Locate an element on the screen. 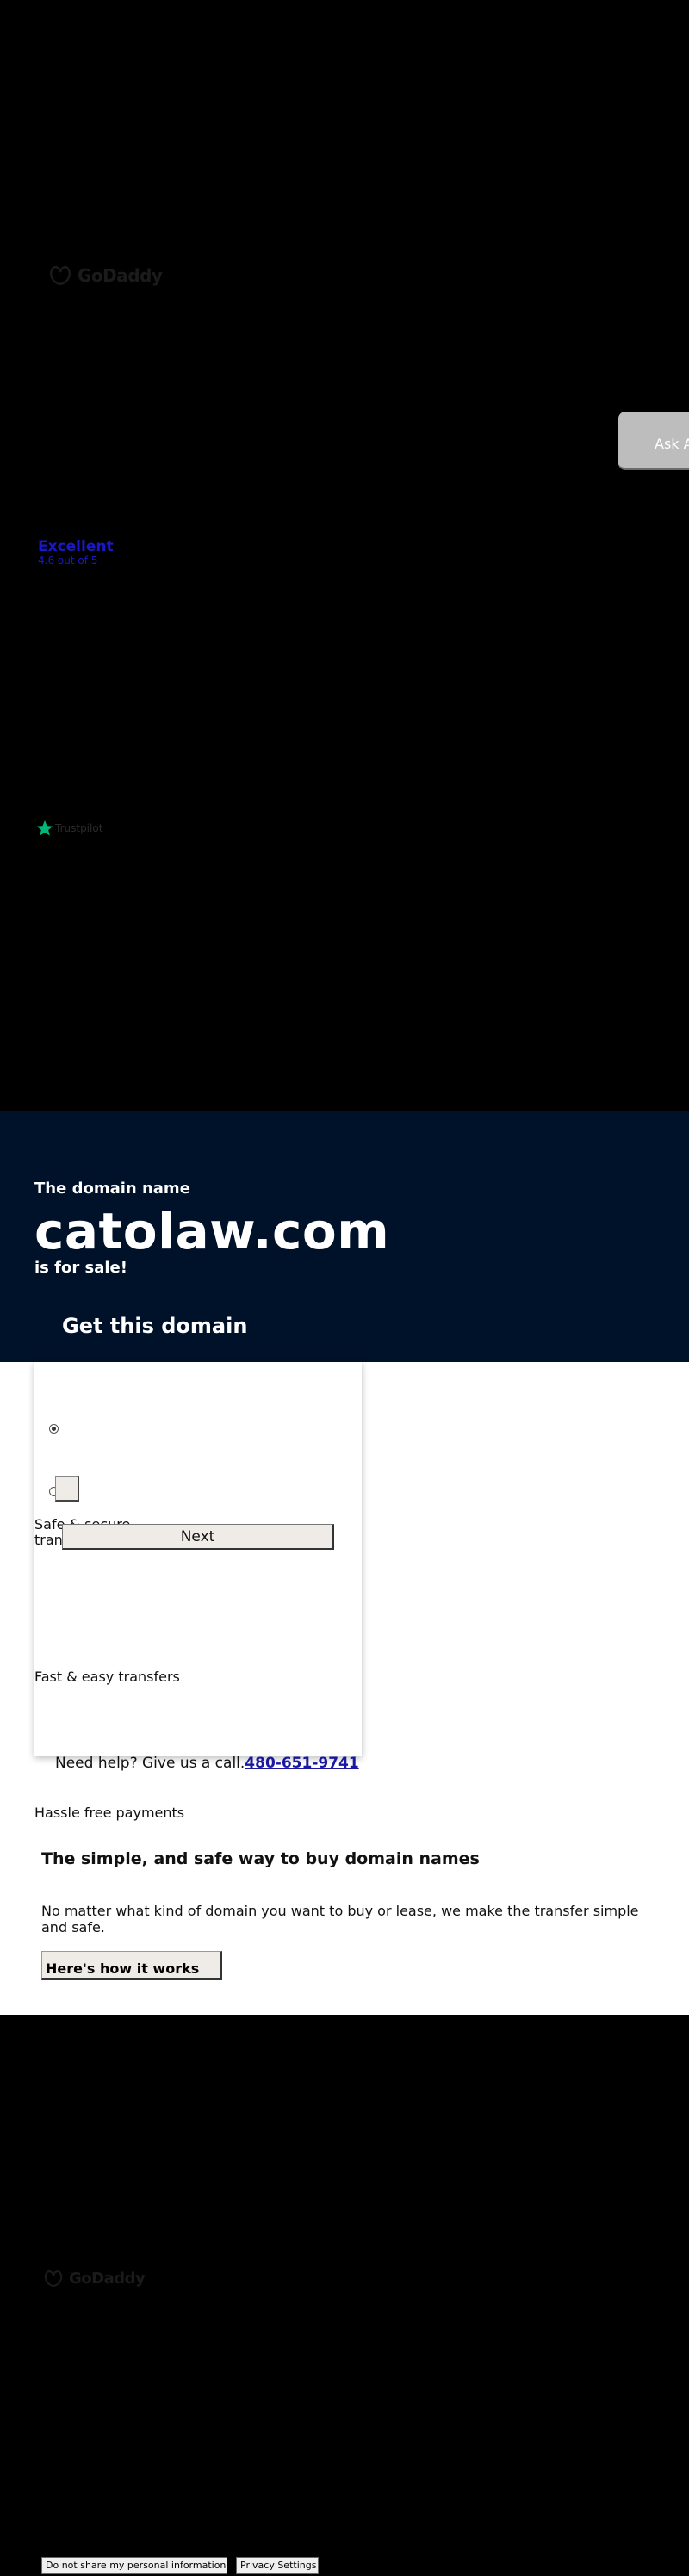  rating-summary: Excellent 4.6 out of 5 is located at coordinates (76, 553).